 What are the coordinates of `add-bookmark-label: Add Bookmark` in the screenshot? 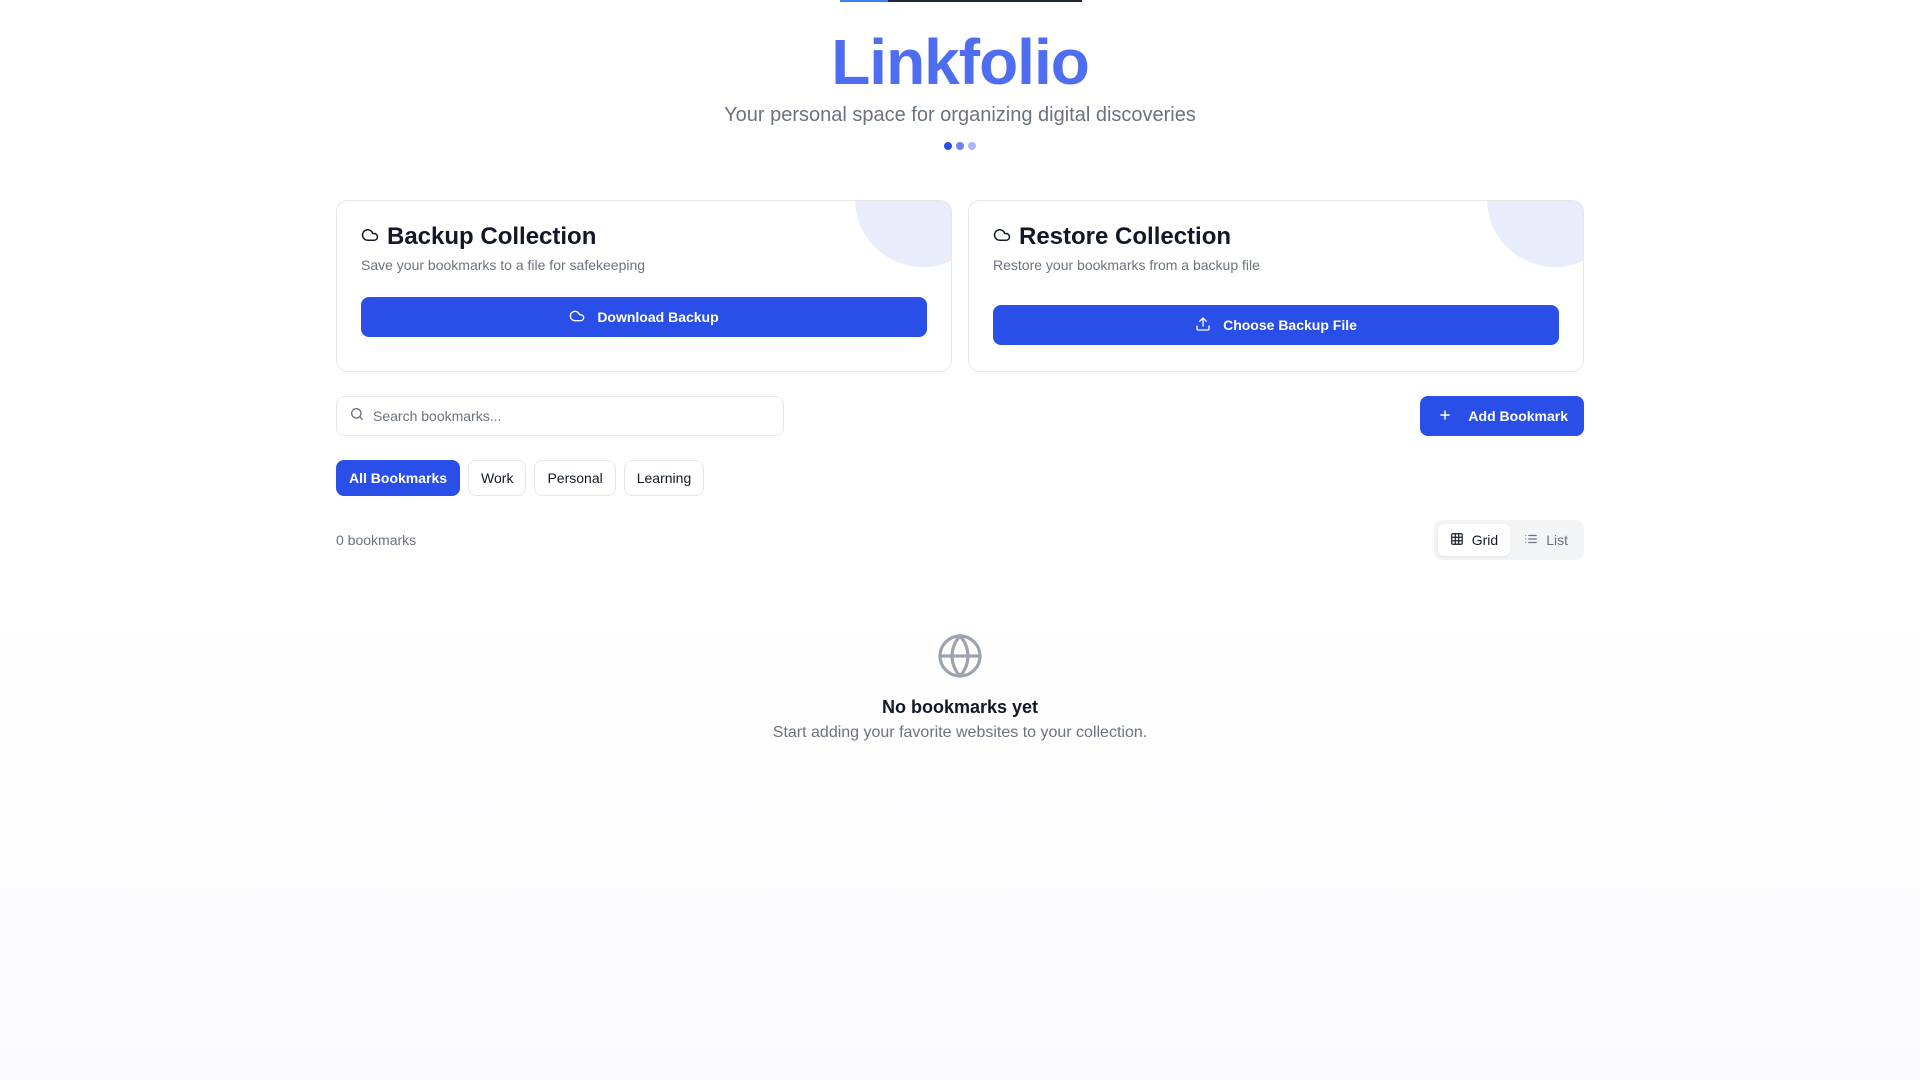 It's located at (1518, 416).